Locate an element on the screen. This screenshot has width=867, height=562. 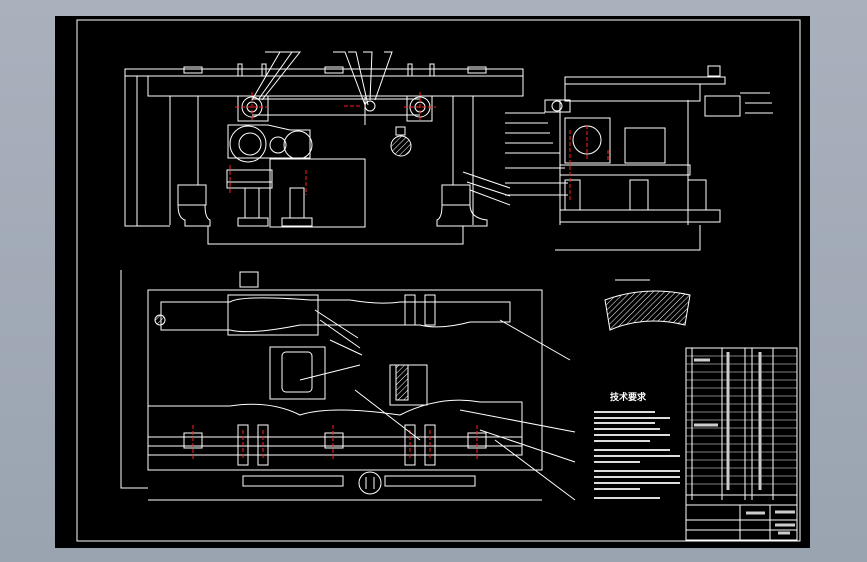
technical-requirements-heading: 技术要求 is located at coordinates (628, 397).